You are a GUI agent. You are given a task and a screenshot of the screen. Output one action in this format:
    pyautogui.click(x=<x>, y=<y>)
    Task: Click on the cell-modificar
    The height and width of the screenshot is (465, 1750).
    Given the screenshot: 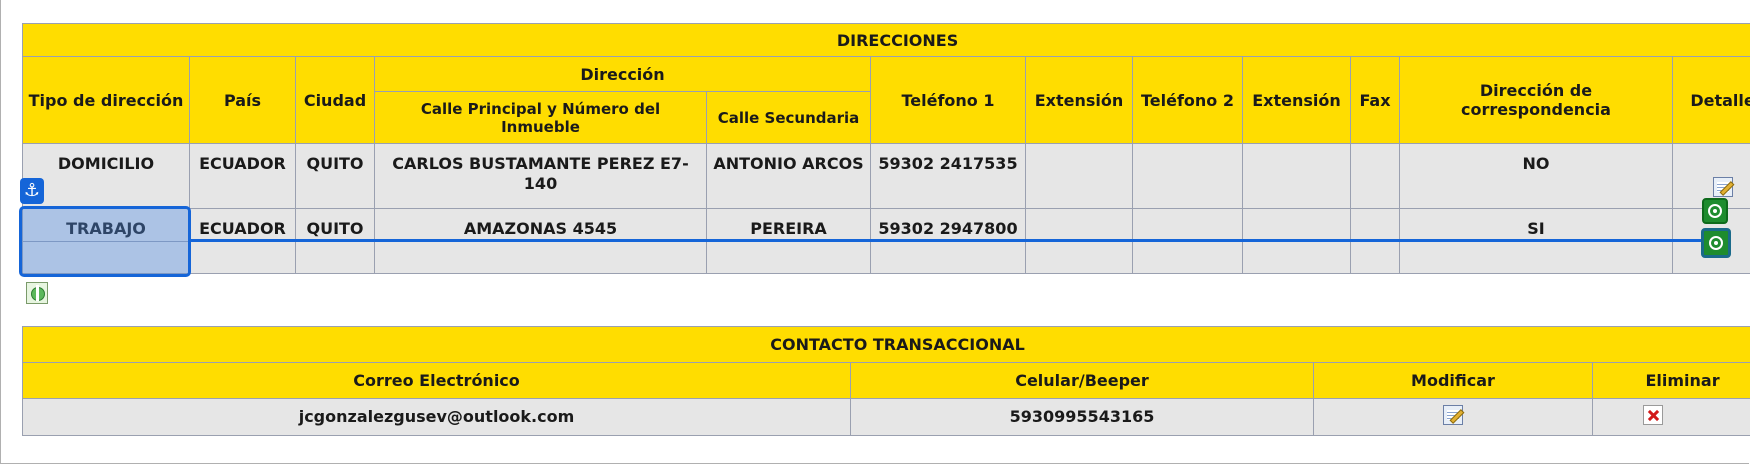 What is the action you would take?
    pyautogui.click(x=1453, y=417)
    